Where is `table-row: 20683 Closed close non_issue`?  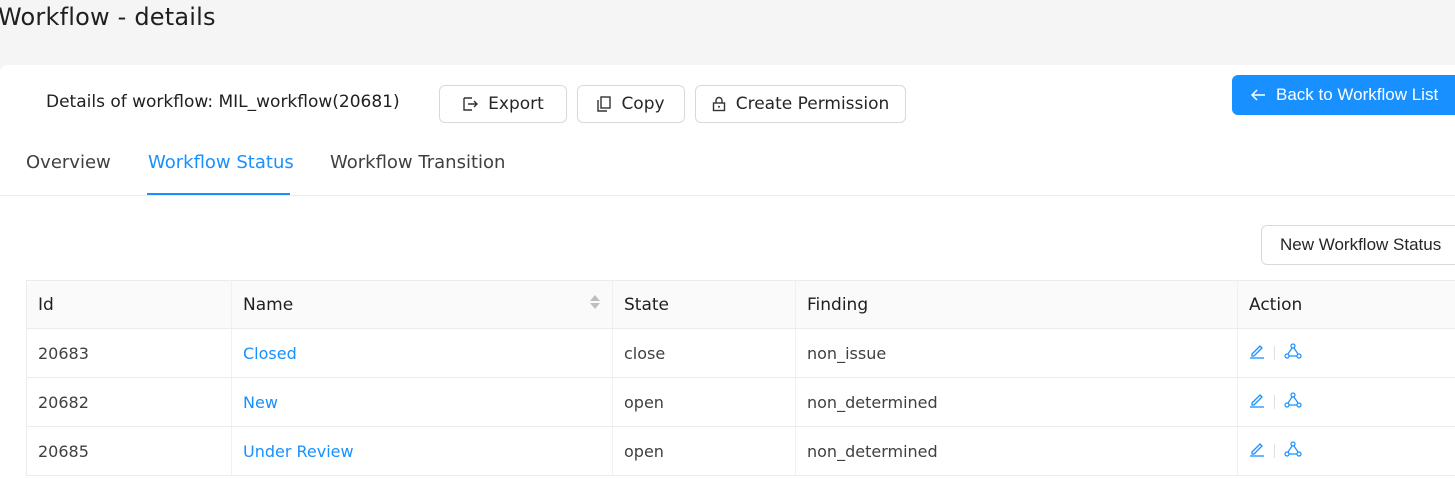 table-row: 20683 Closed close non_issue is located at coordinates (740, 353).